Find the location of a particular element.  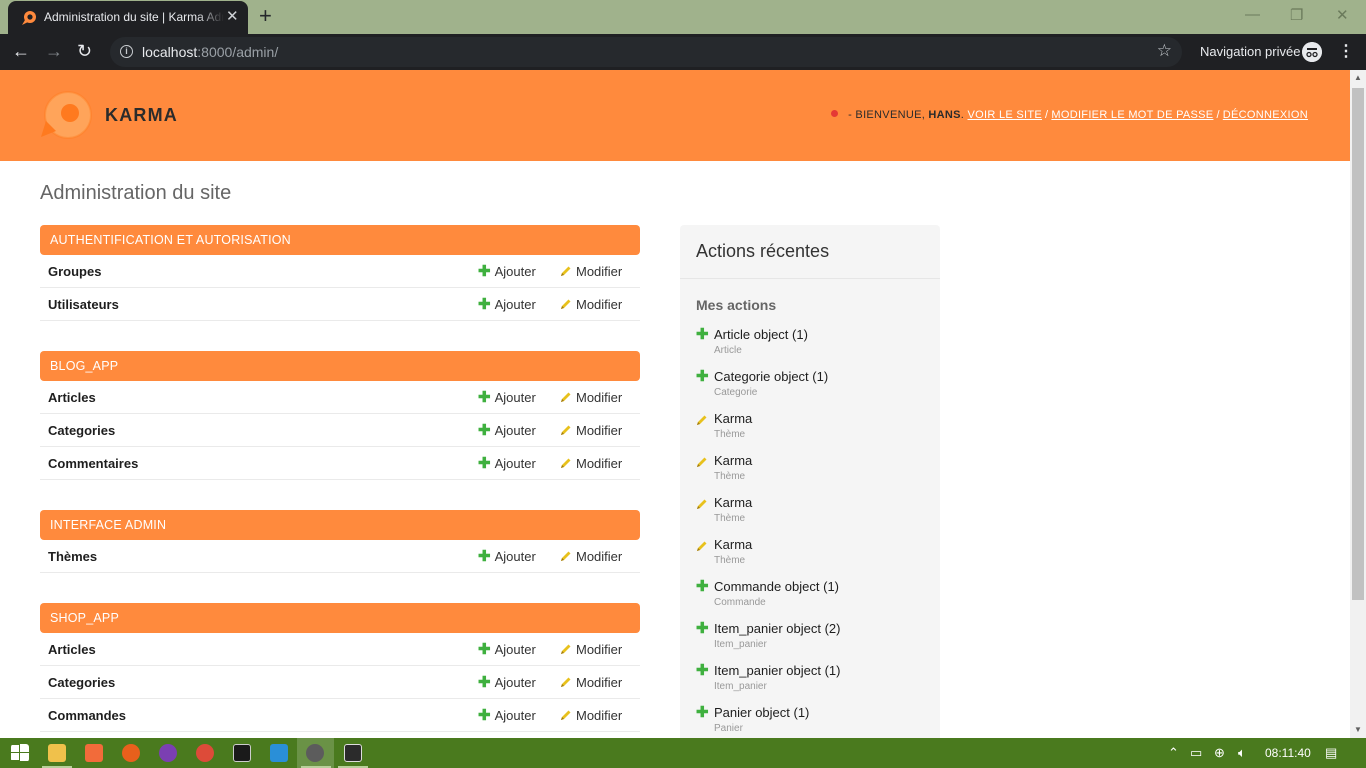

bookmark-star-icon: ☆ is located at coordinates (1164, 51).